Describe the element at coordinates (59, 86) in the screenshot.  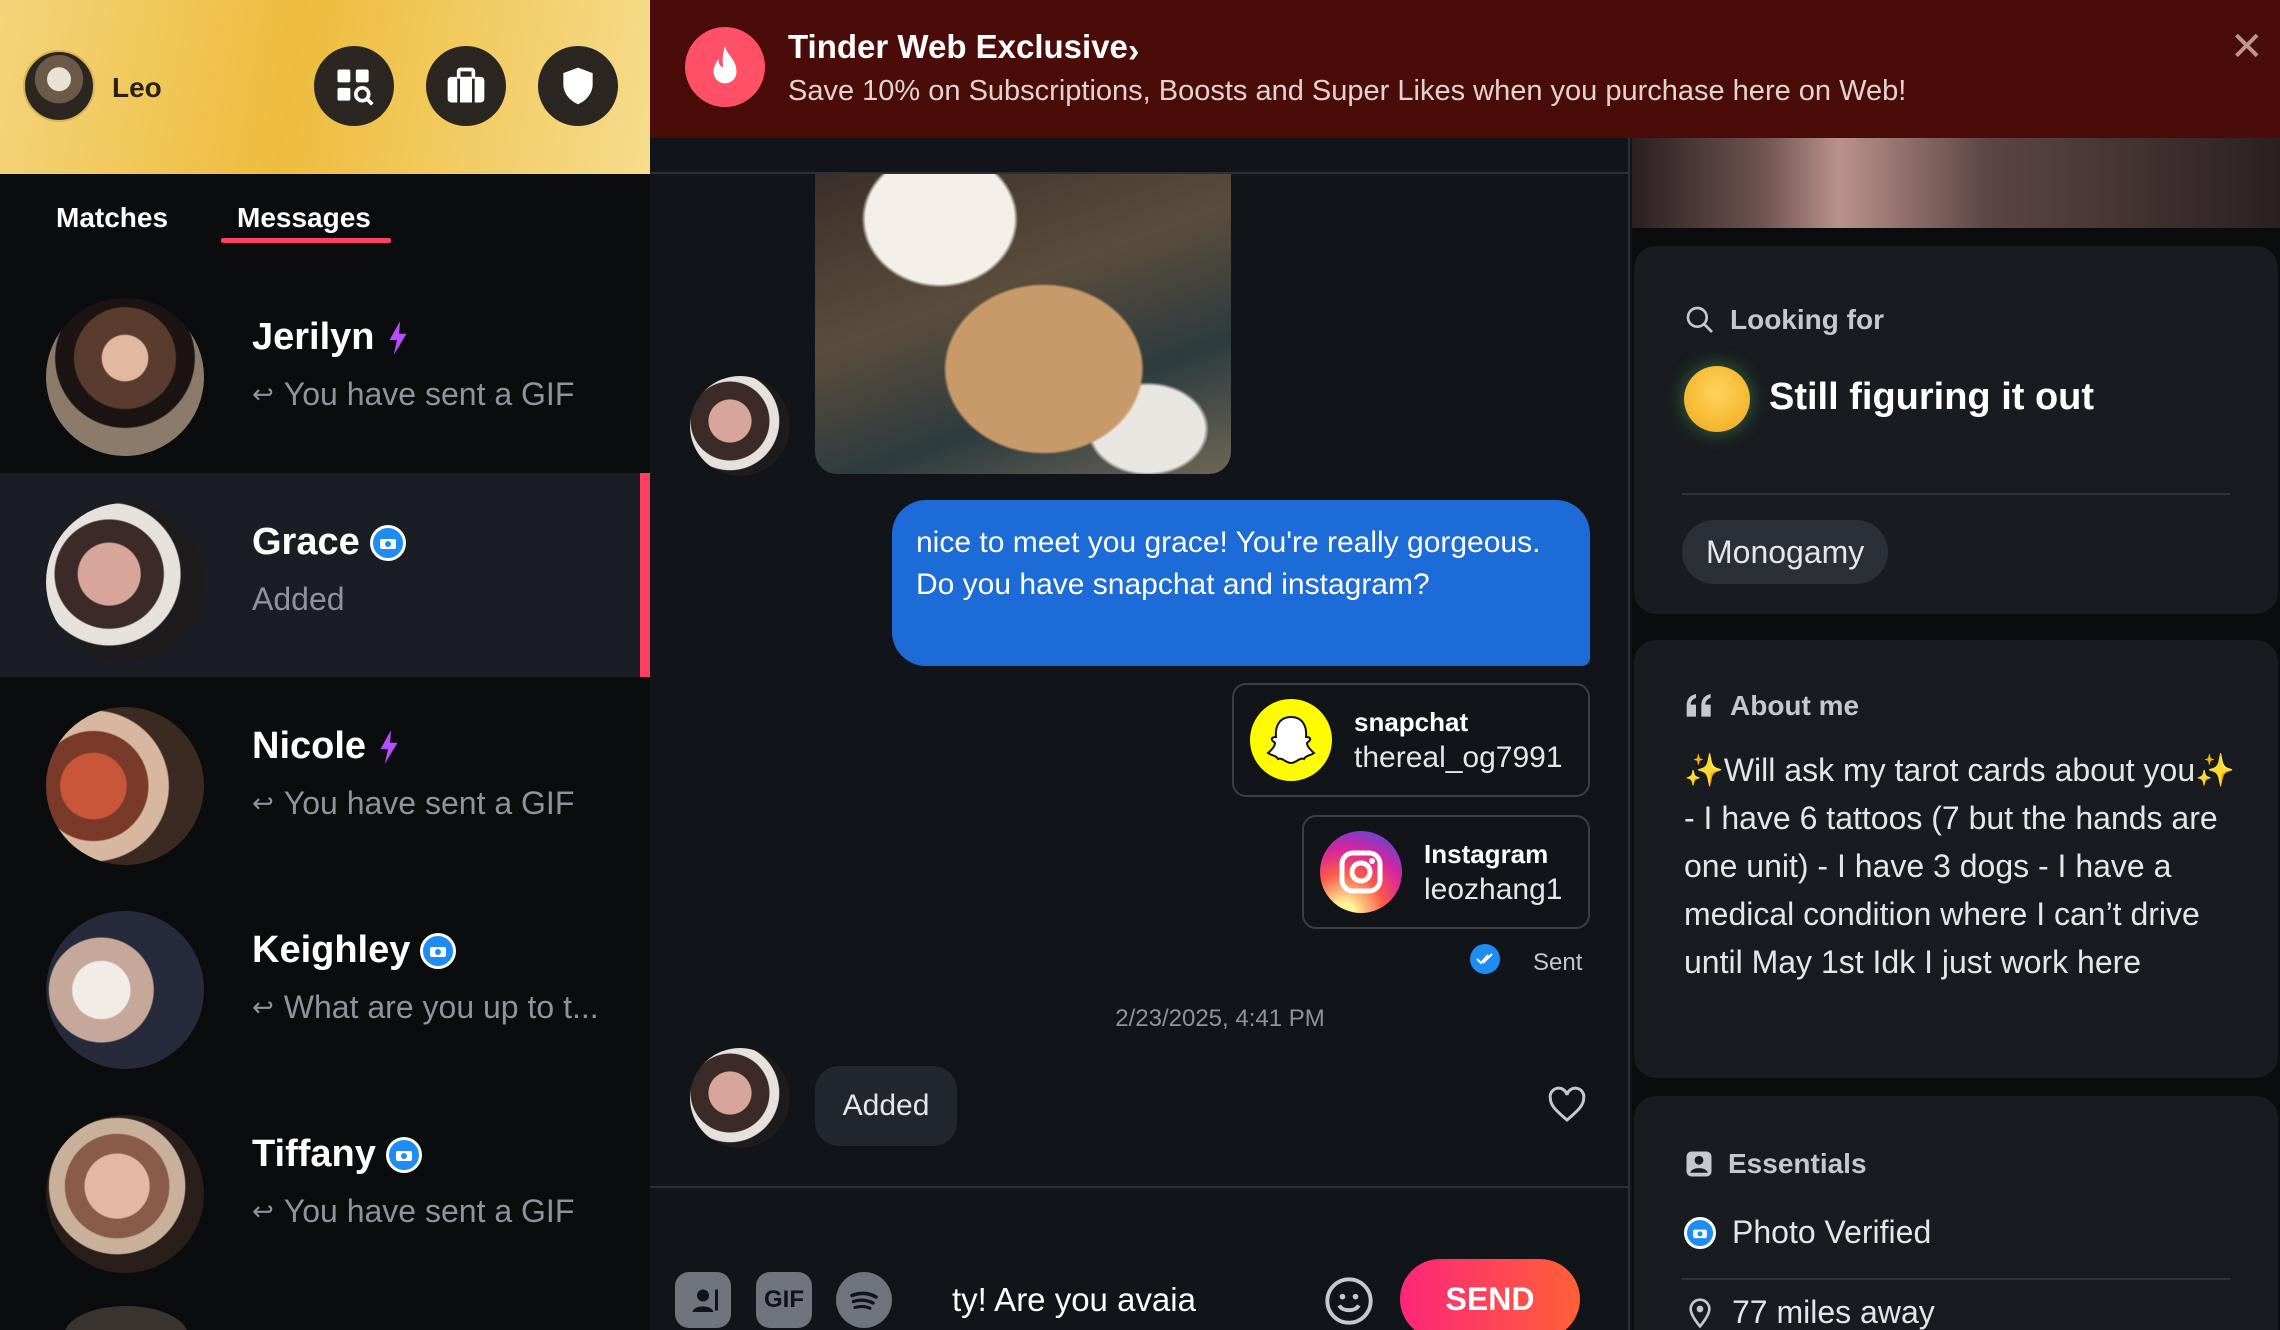
I see `my-avatar` at that location.